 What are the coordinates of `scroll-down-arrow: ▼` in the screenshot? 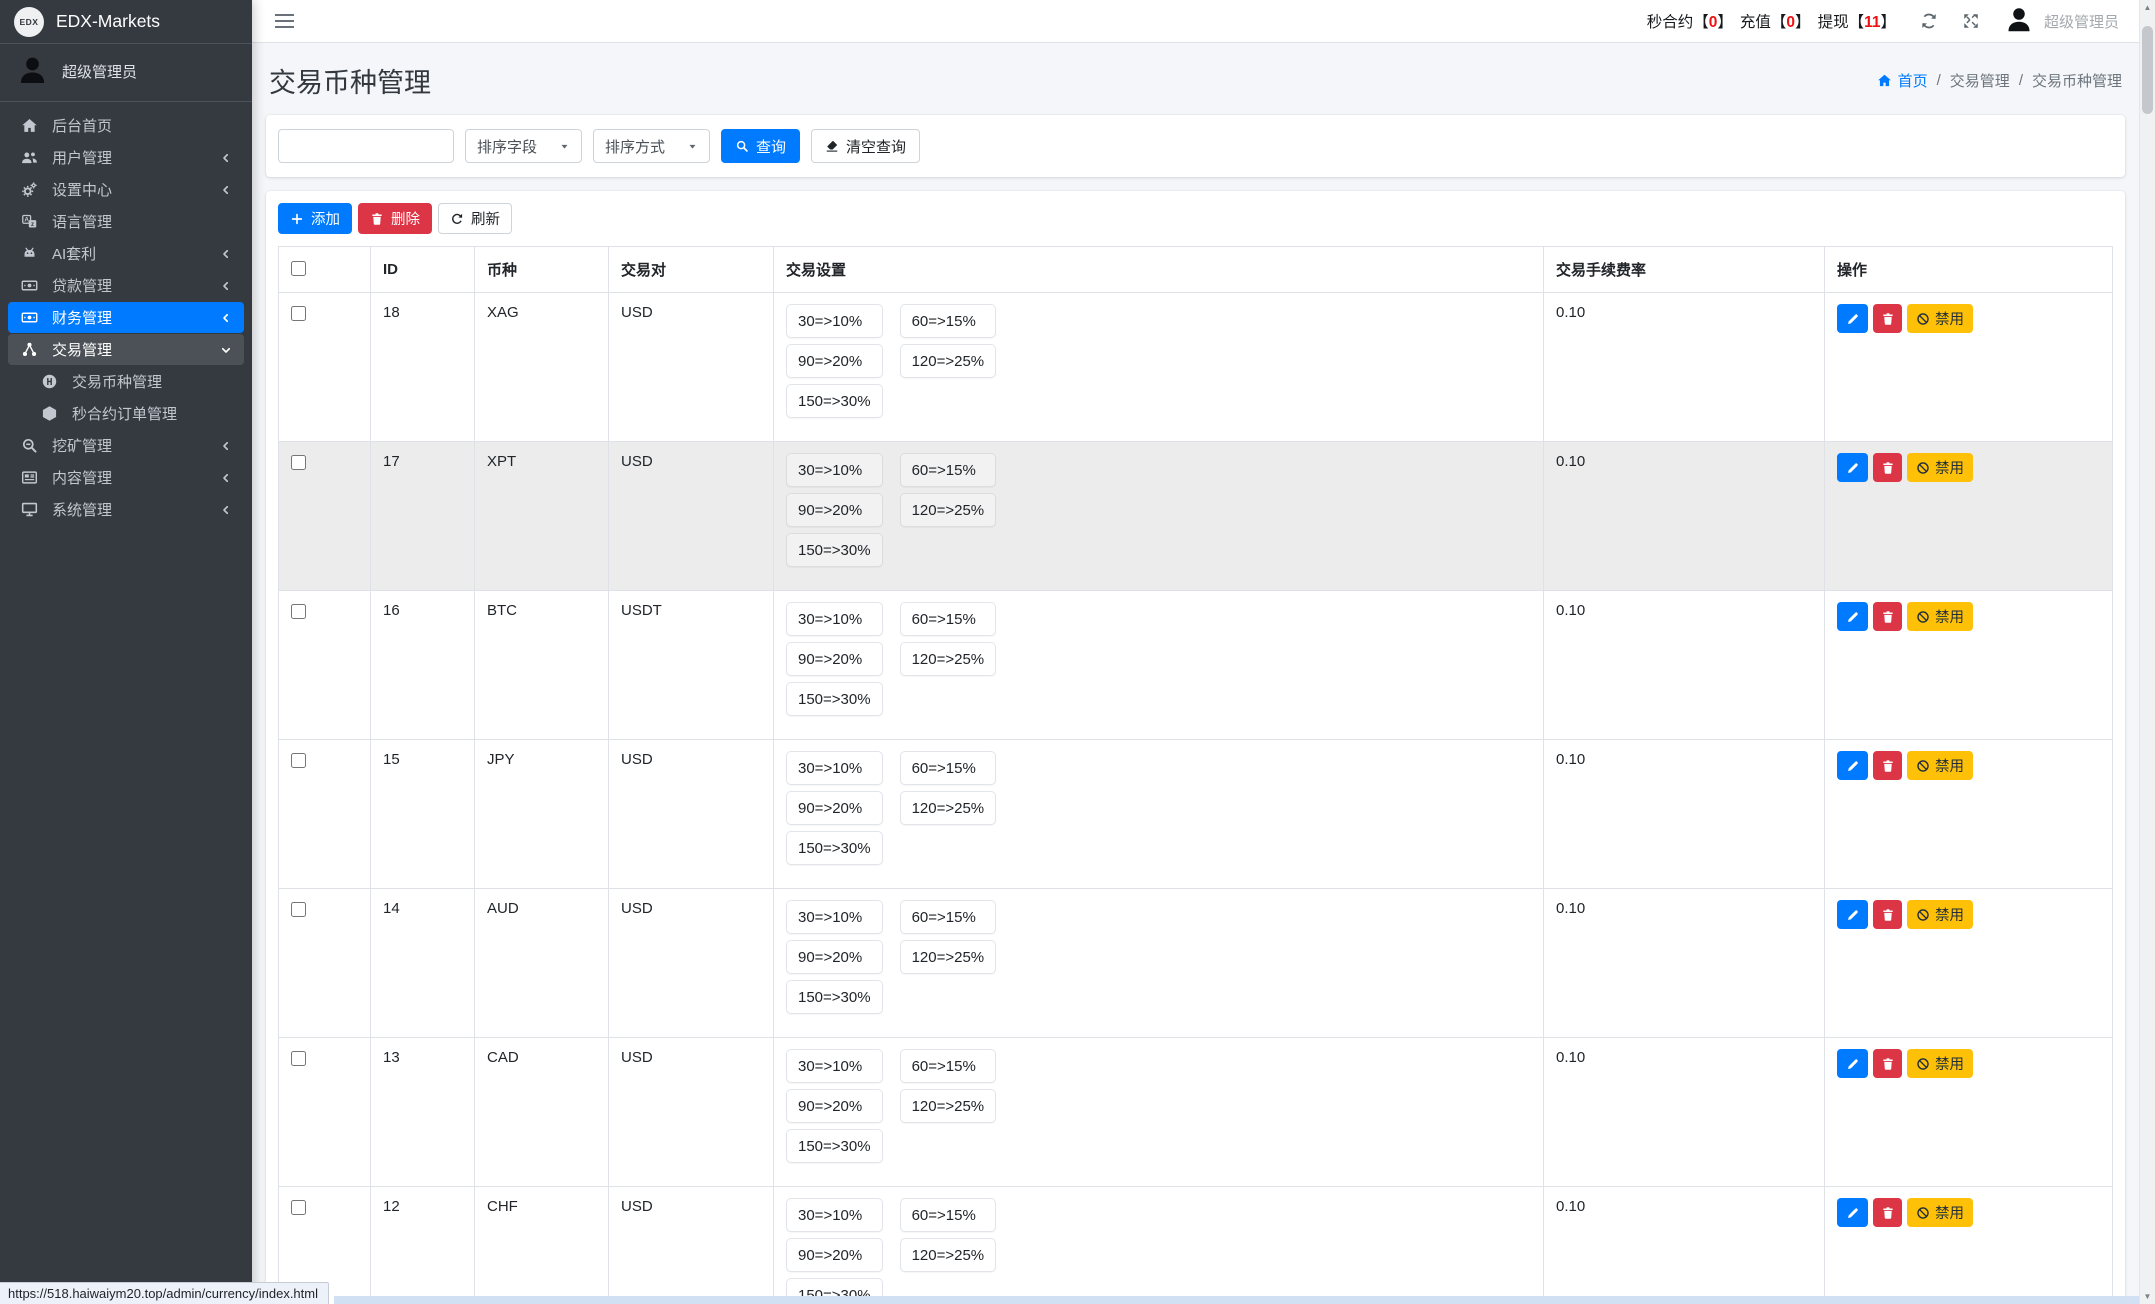 It's located at (2148, 1296).